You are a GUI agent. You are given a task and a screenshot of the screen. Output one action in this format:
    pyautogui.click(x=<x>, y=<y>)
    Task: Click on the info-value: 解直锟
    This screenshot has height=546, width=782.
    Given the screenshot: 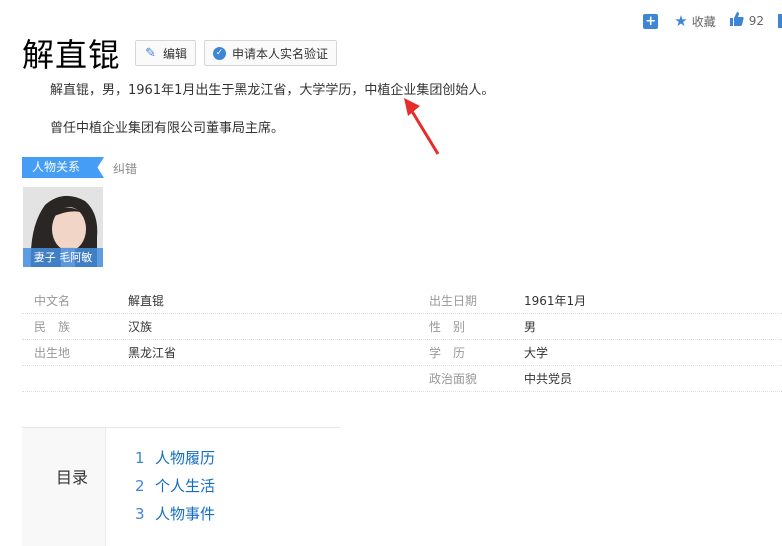 What is the action you would take?
    pyautogui.click(x=146, y=301)
    